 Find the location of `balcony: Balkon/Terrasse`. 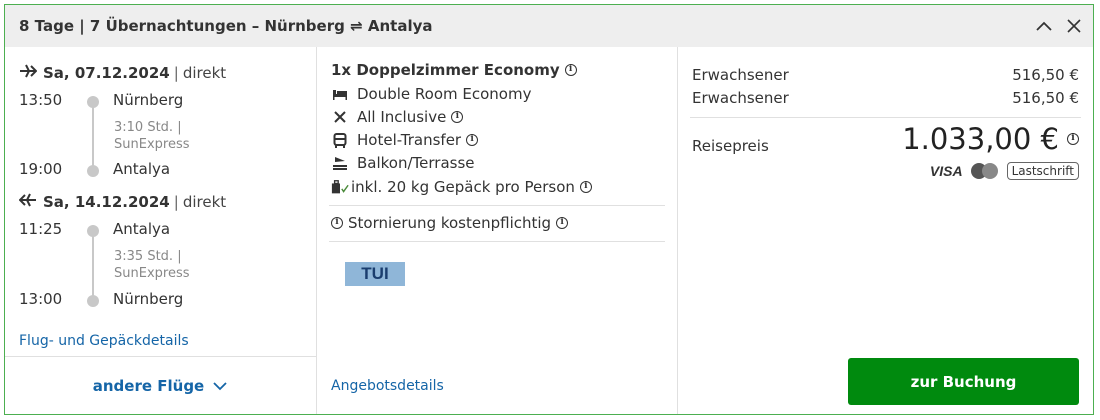

balcony: Balkon/Terrasse is located at coordinates (403, 163).